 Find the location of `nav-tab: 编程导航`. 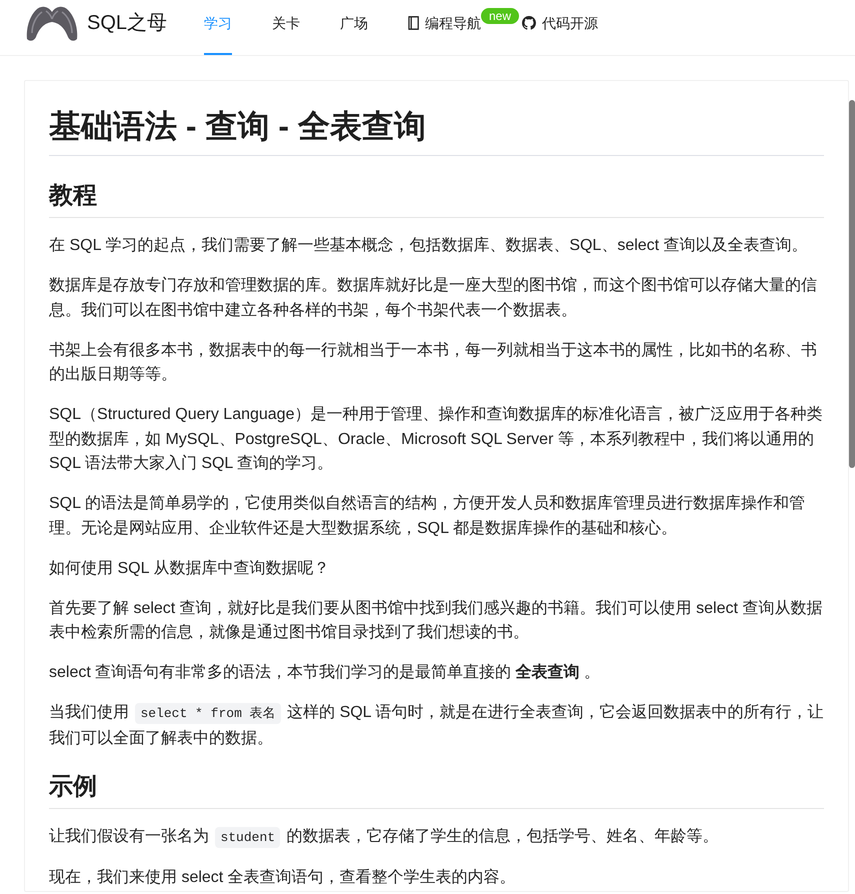

nav-tab: 编程导航 is located at coordinates (444, 27).